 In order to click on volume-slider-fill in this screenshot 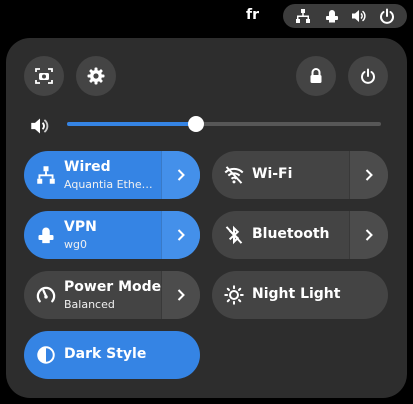, I will do `click(131, 124)`.